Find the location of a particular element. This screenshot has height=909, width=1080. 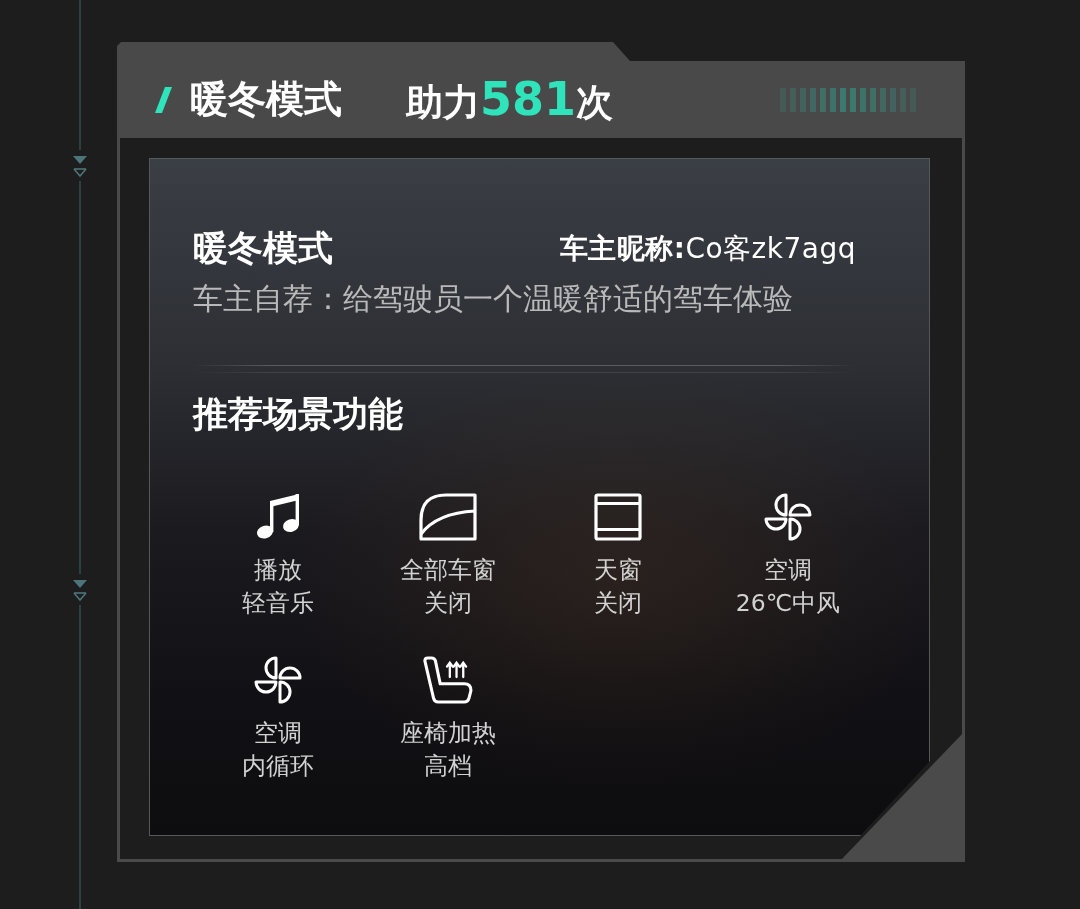

section-title: 推荐场景功能 is located at coordinates (298, 415).